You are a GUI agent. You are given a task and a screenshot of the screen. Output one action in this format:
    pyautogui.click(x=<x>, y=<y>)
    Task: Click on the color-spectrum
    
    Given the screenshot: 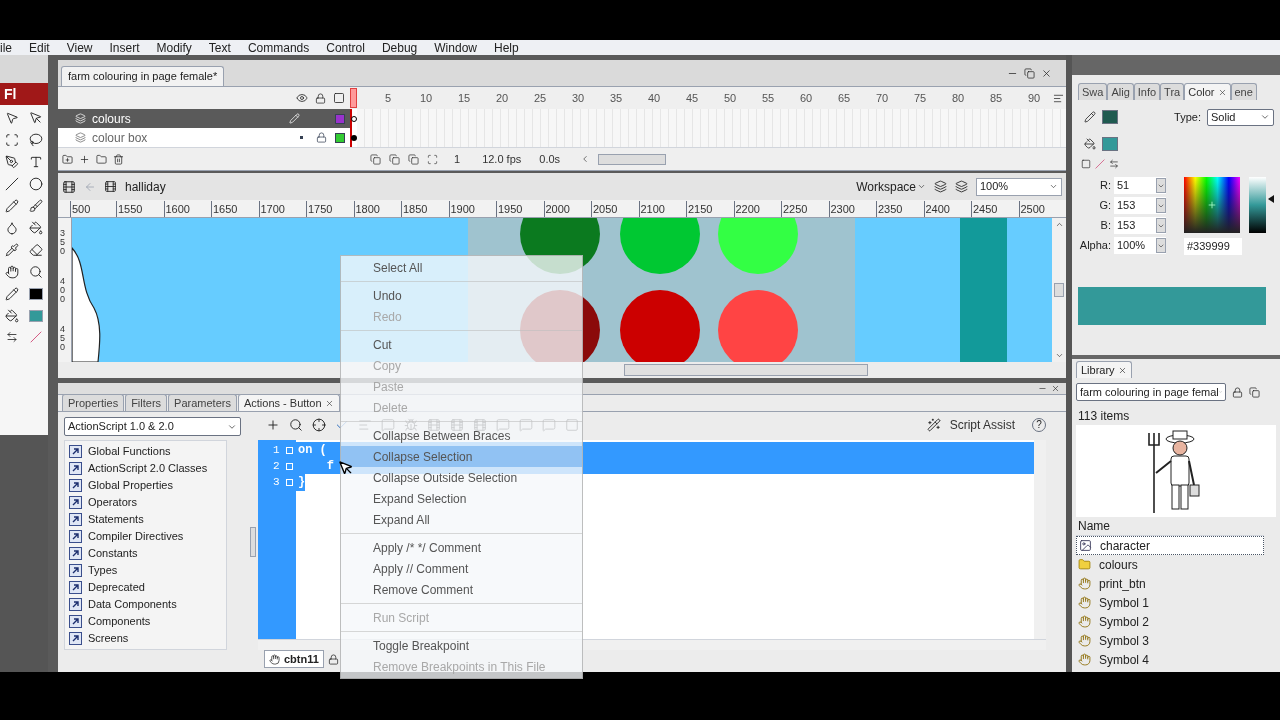 What is the action you would take?
    pyautogui.click(x=1212, y=205)
    